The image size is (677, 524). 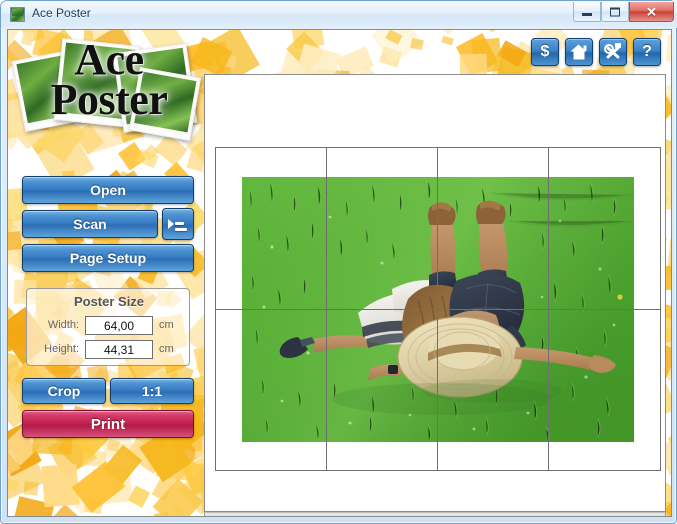 I want to click on question-icon: ?, so click(x=647, y=51).